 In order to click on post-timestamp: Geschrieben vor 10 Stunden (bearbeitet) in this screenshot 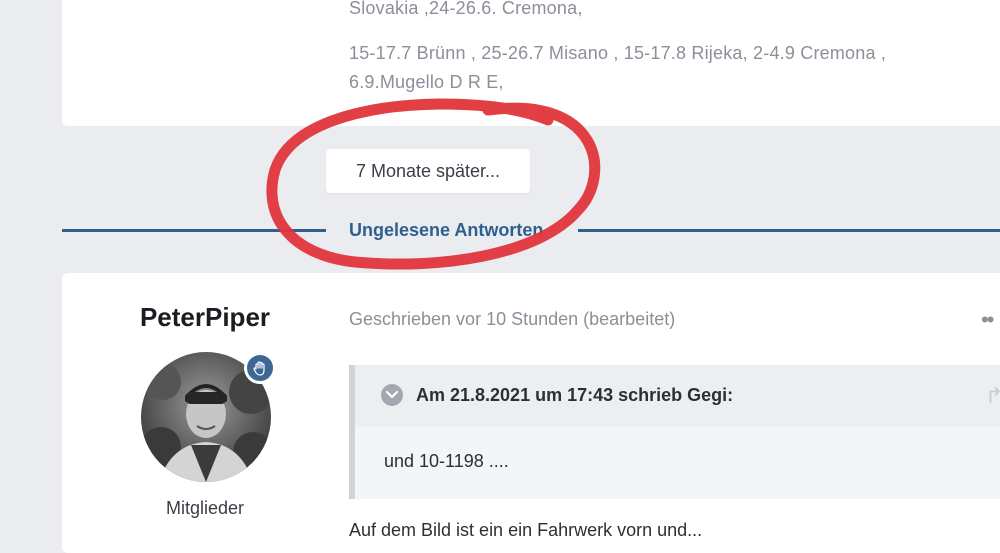, I will do `click(512, 319)`.